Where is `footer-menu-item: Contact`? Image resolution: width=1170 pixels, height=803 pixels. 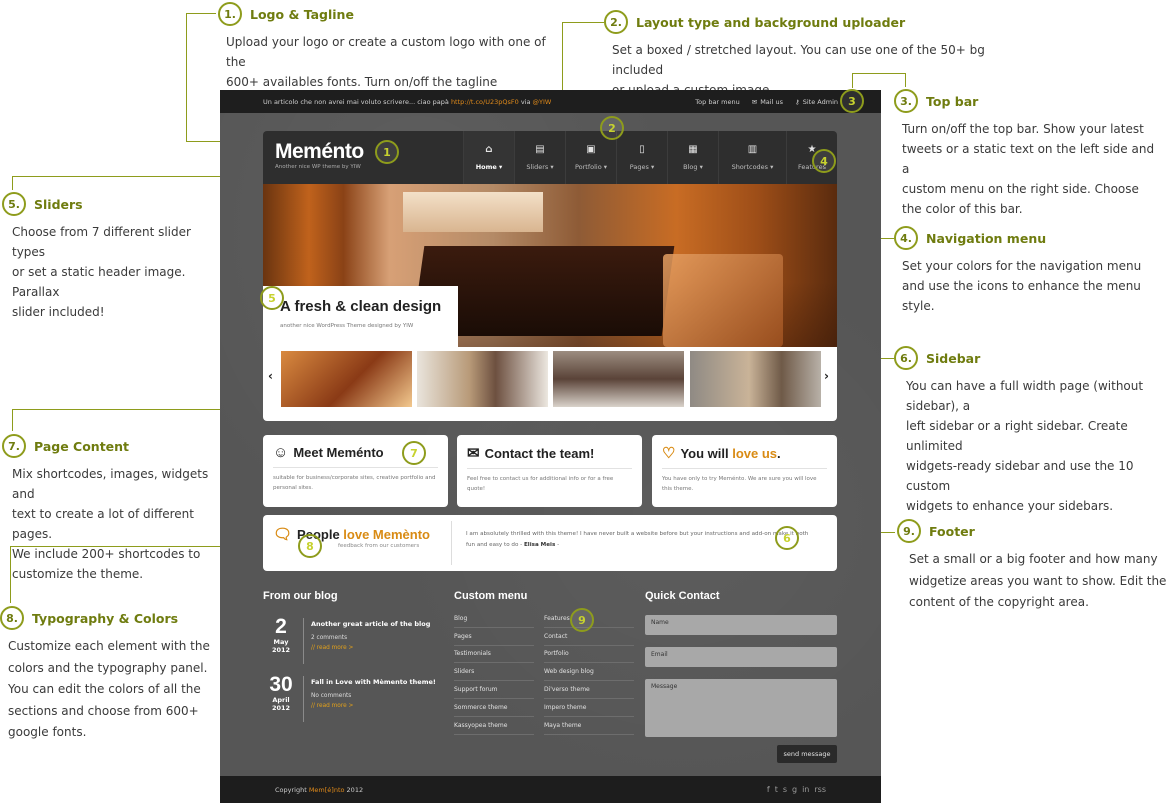
footer-menu-item: Contact is located at coordinates (589, 637).